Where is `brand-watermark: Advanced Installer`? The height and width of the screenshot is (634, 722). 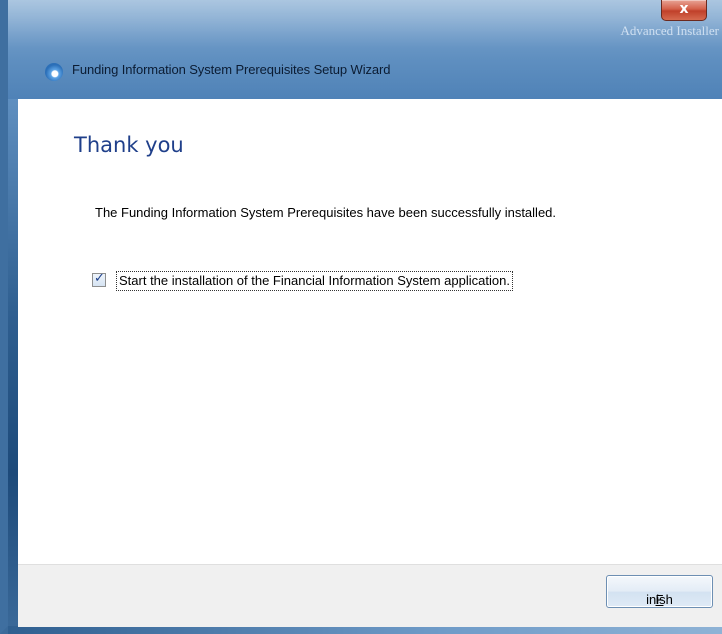 brand-watermark: Advanced Installer is located at coordinates (669, 30).